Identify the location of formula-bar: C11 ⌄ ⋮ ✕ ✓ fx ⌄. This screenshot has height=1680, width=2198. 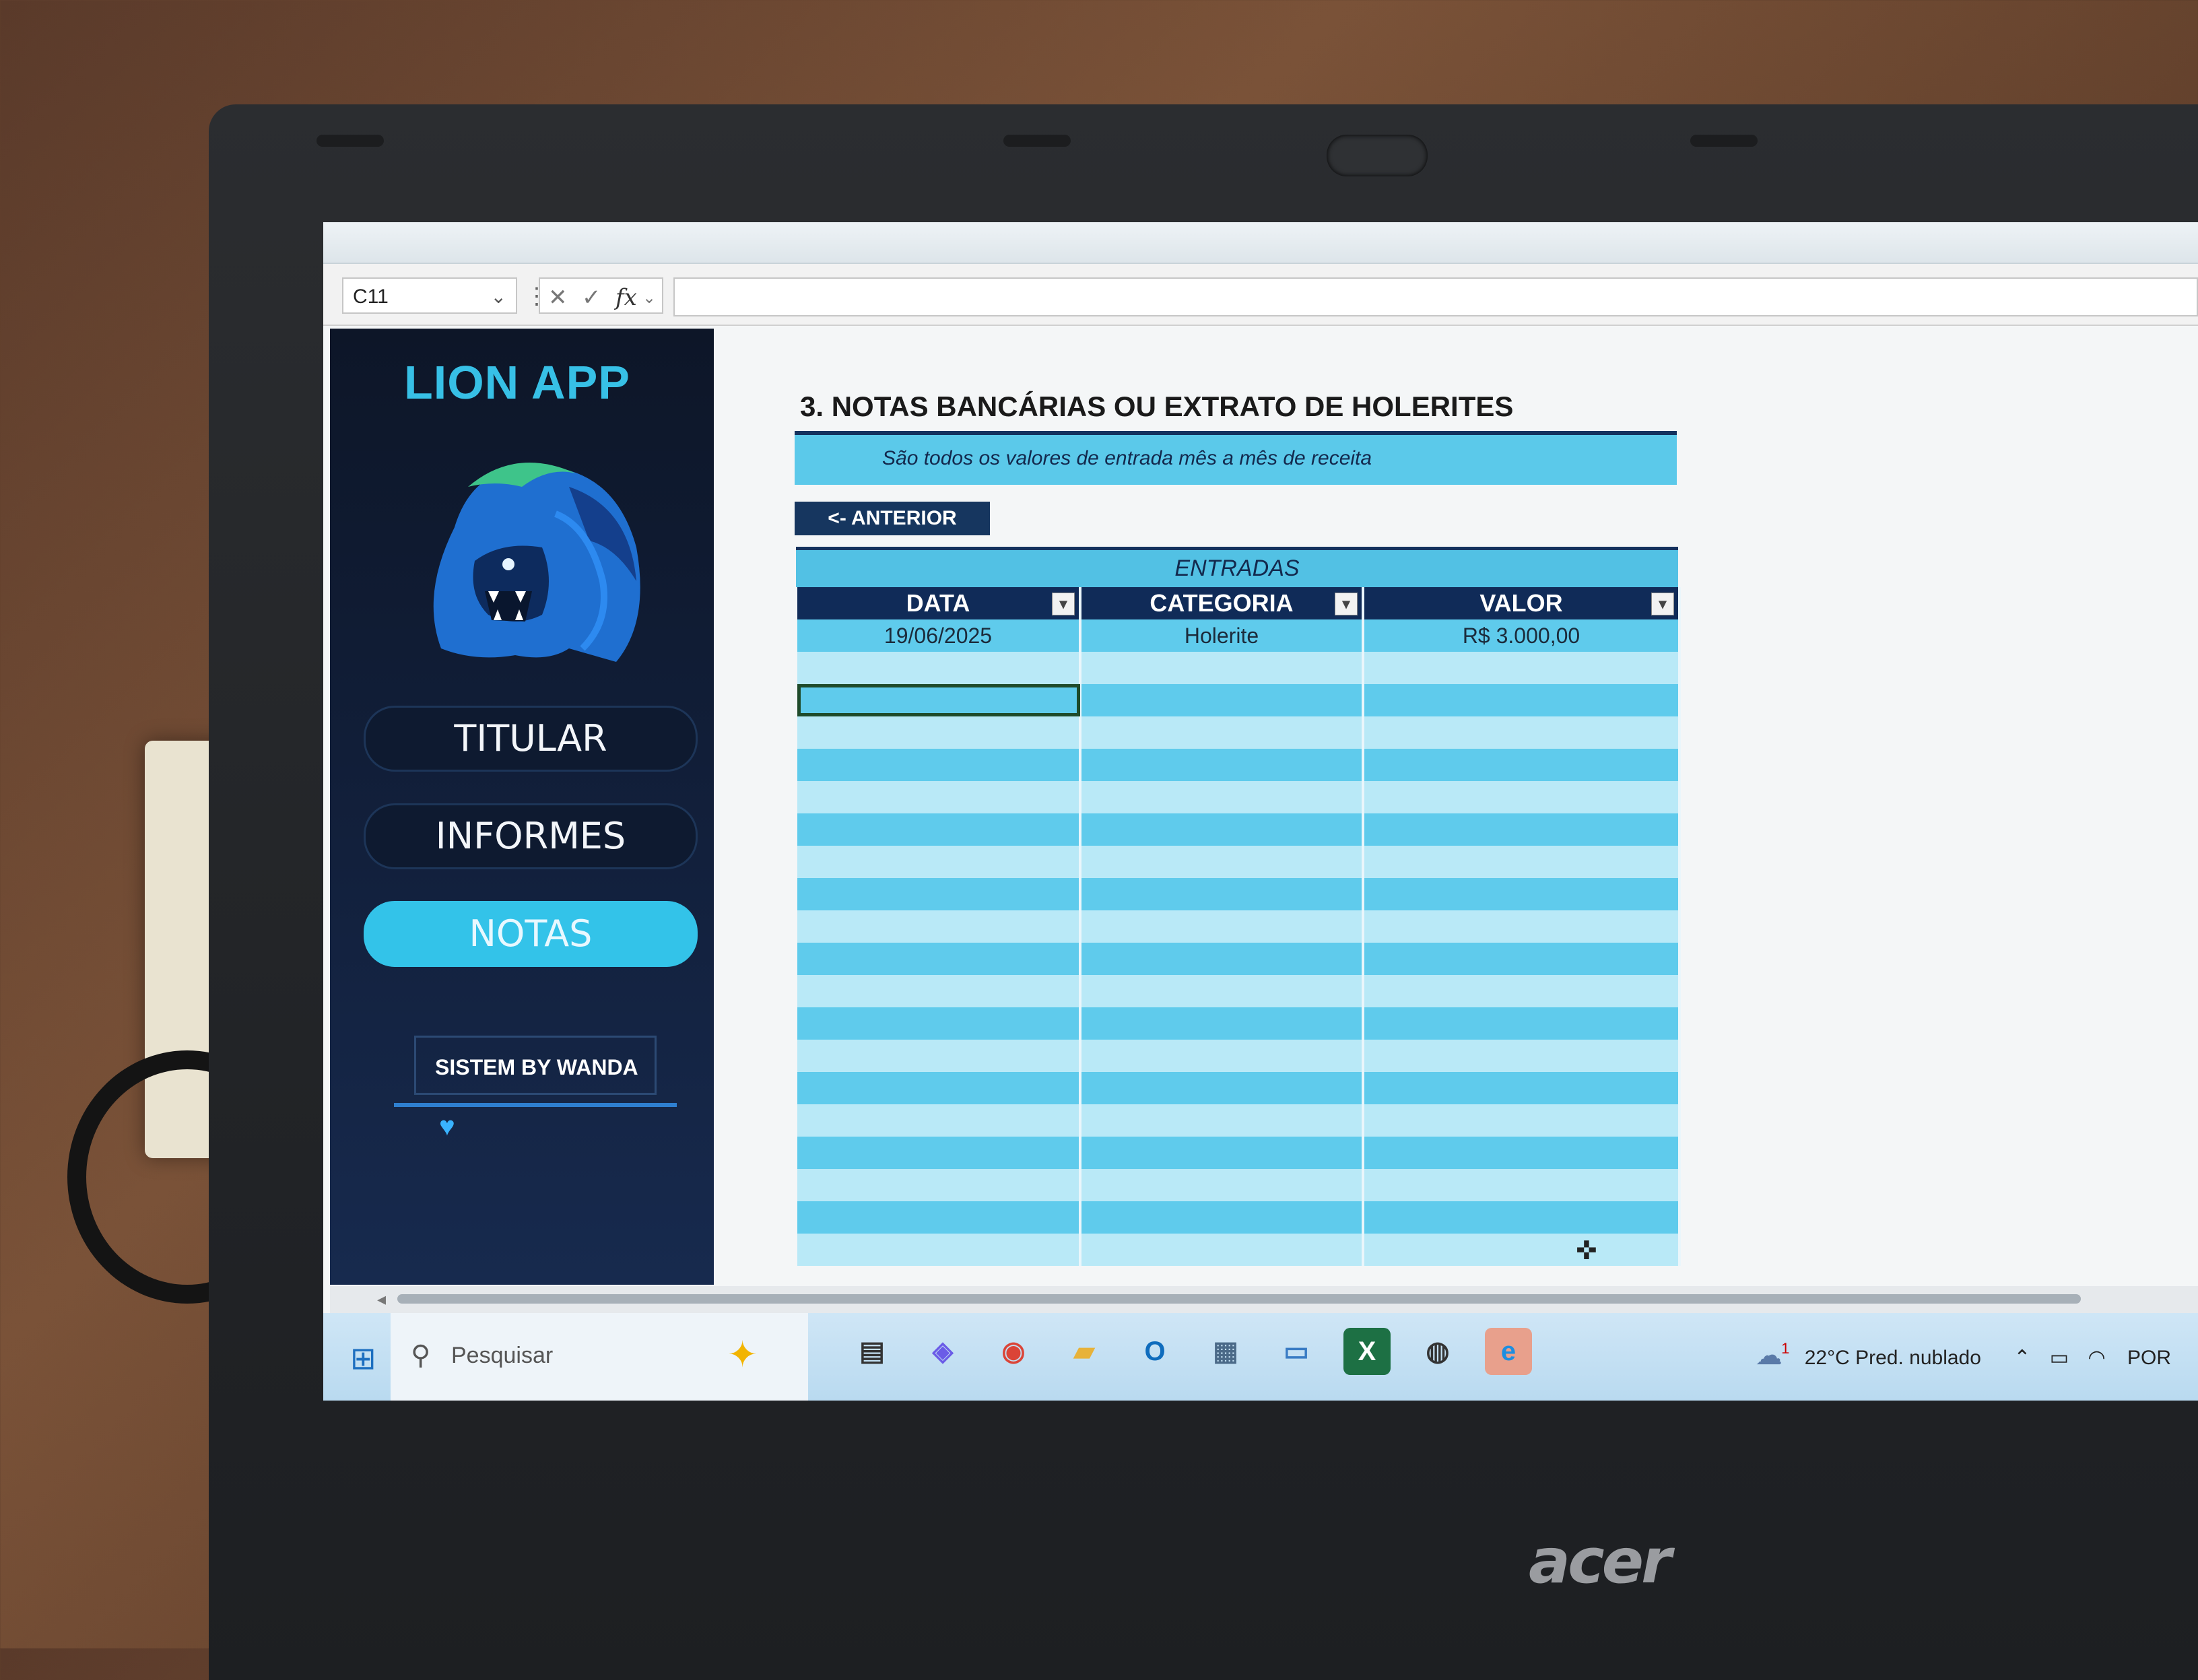
(1260, 295).